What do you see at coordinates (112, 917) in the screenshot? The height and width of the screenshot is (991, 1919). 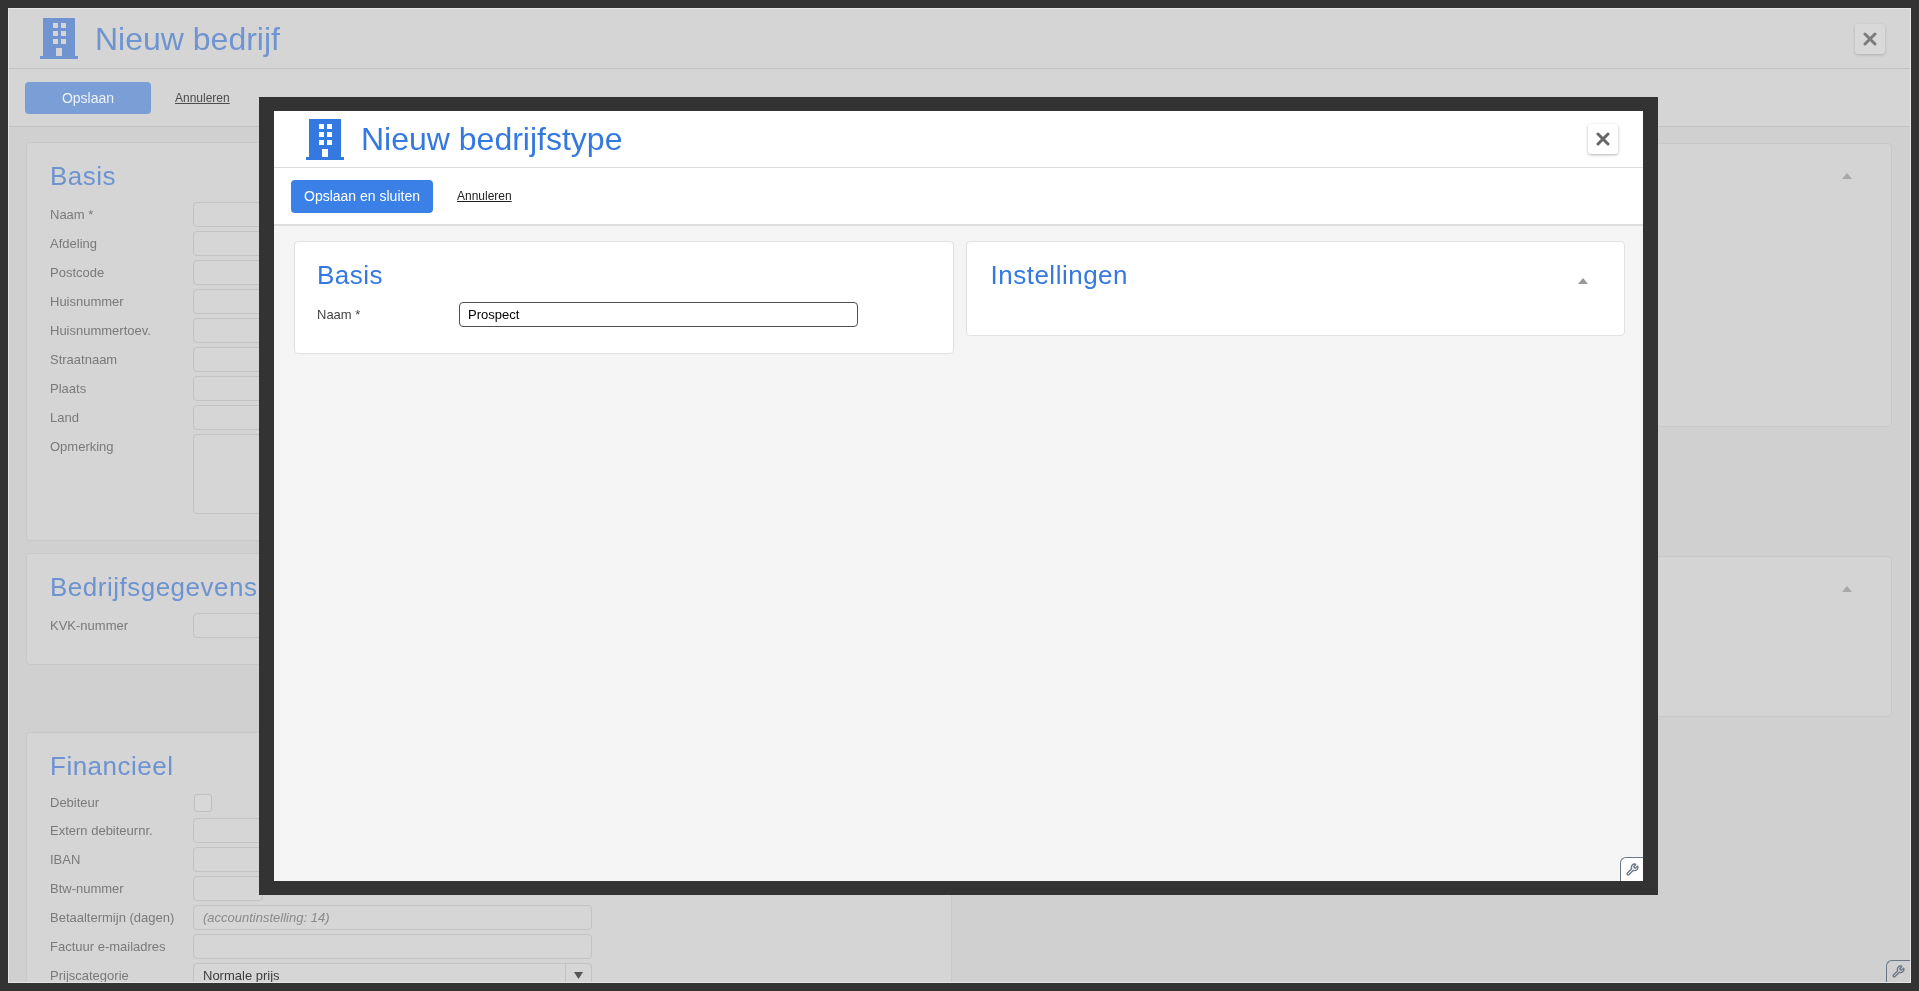 I see `field-label: Betaaltermijn (dagen)` at bounding box center [112, 917].